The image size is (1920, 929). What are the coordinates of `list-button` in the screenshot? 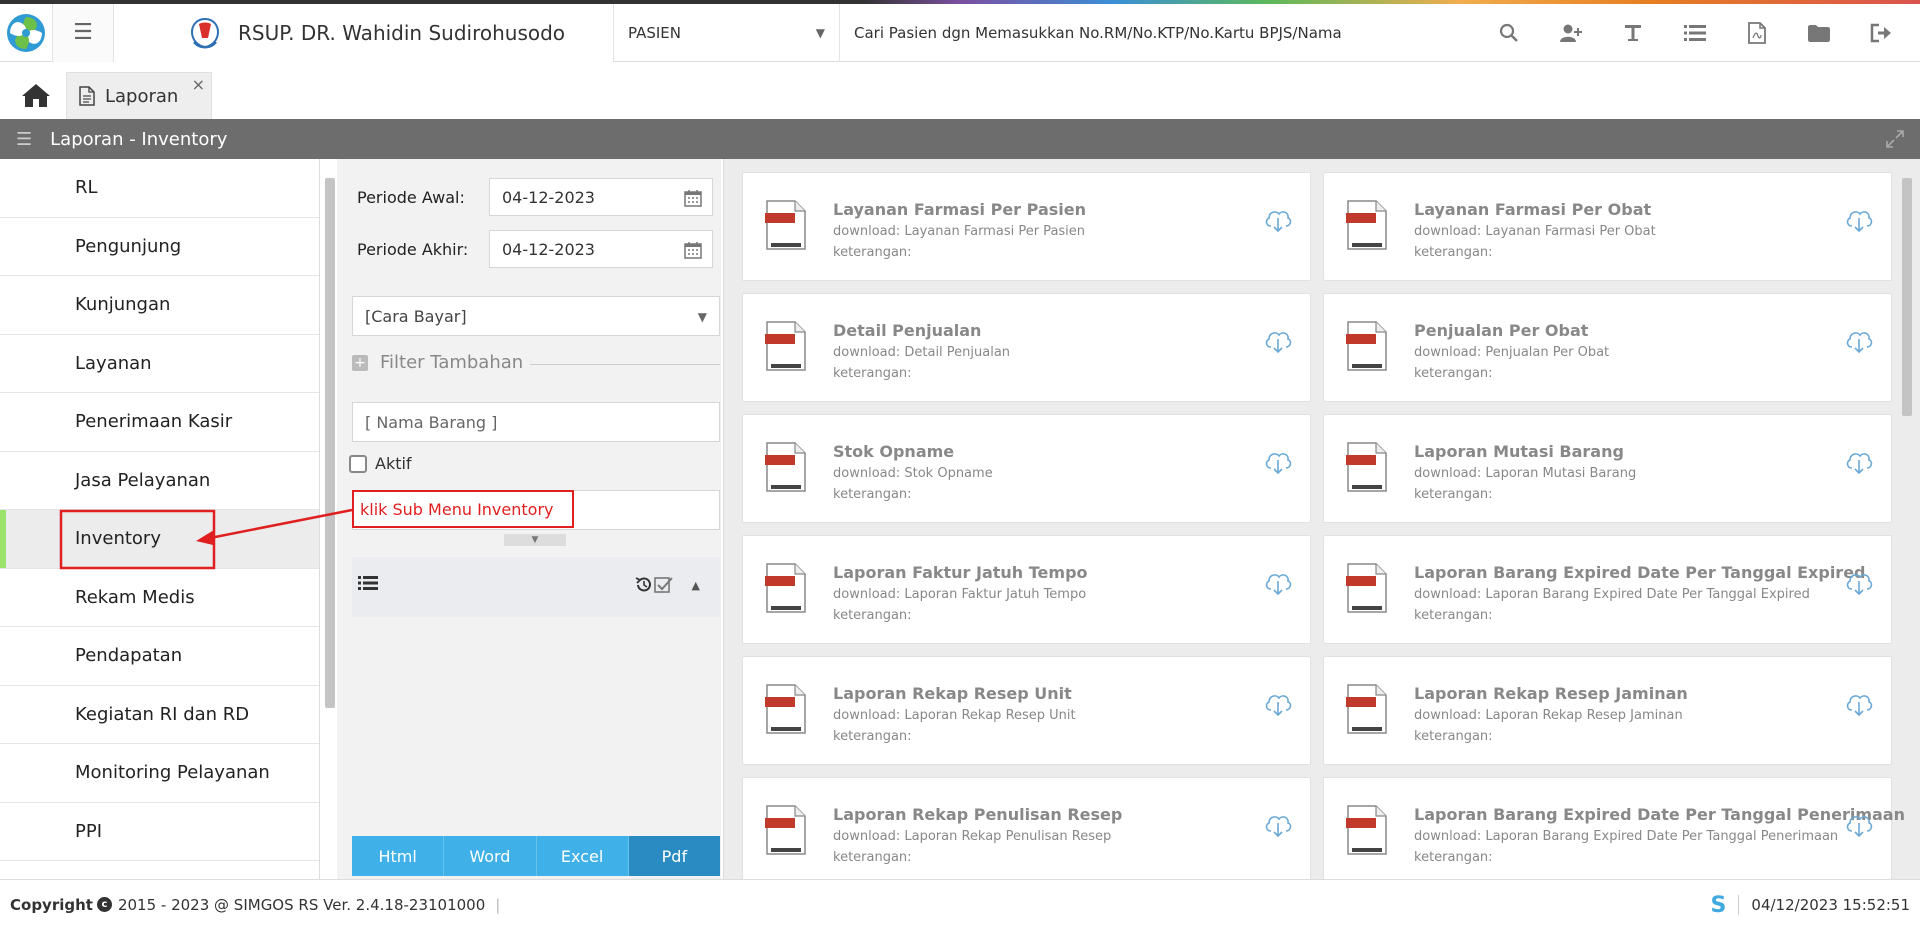 It's located at (1695, 33).